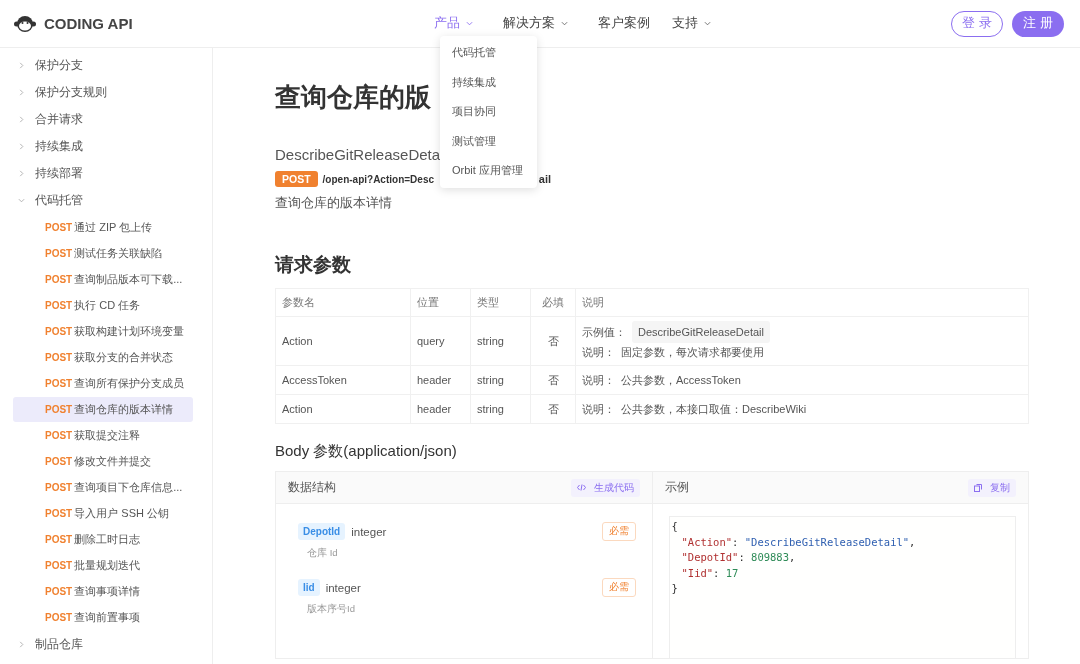 This screenshot has height=664, width=1080. Describe the element at coordinates (488, 53) in the screenshot. I see `dropdown-item: 代码托管` at that location.